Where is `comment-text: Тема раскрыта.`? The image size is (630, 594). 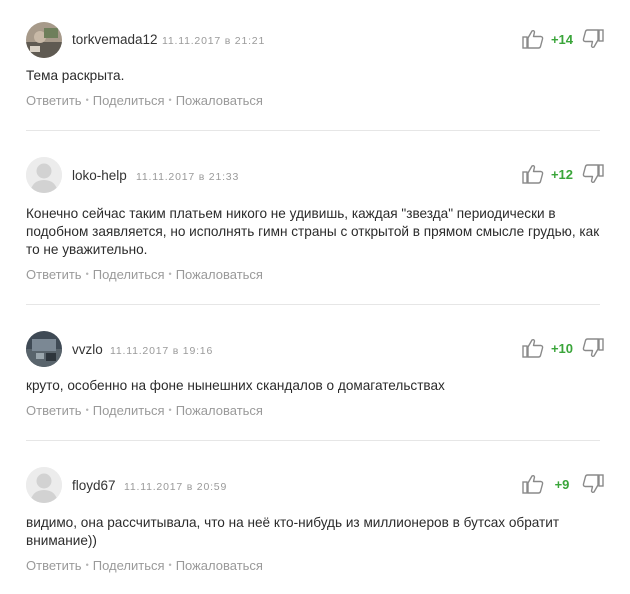
comment-text: Тема раскрыта. is located at coordinates (75, 75).